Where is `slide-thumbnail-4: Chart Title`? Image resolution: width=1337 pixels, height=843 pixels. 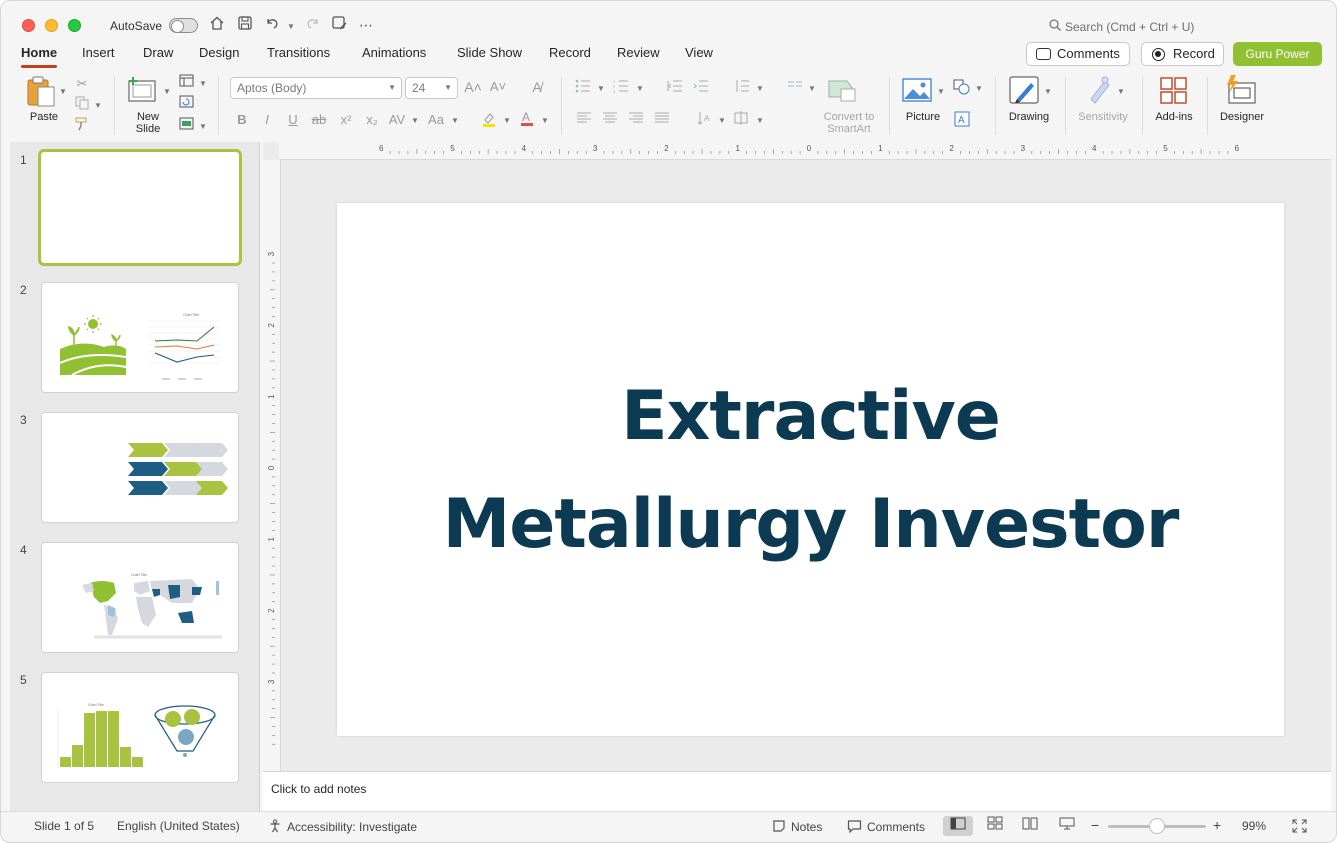 slide-thumbnail-4: Chart Title is located at coordinates (140, 597).